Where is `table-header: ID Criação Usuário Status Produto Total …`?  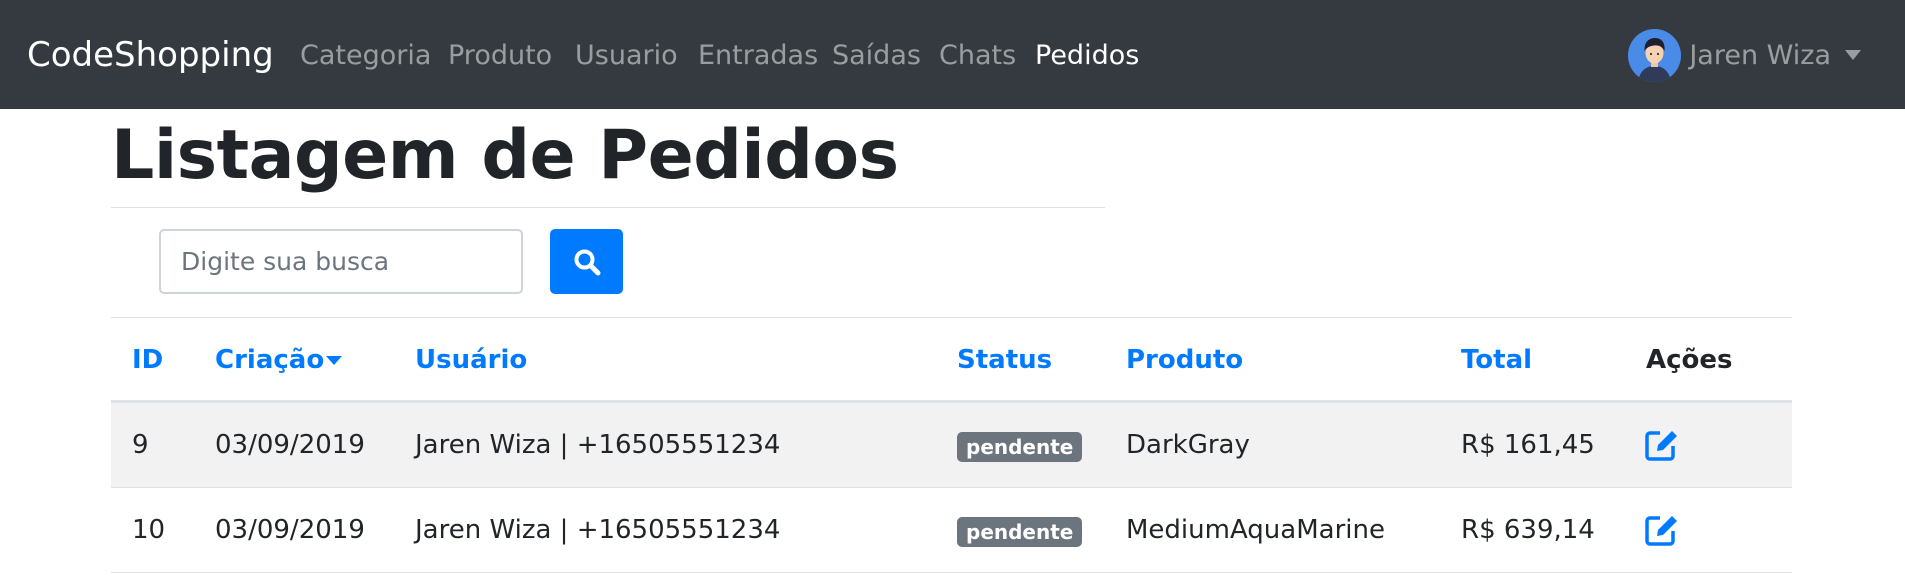
table-header: ID Criação Usuário Status Produto Total … is located at coordinates (951, 360).